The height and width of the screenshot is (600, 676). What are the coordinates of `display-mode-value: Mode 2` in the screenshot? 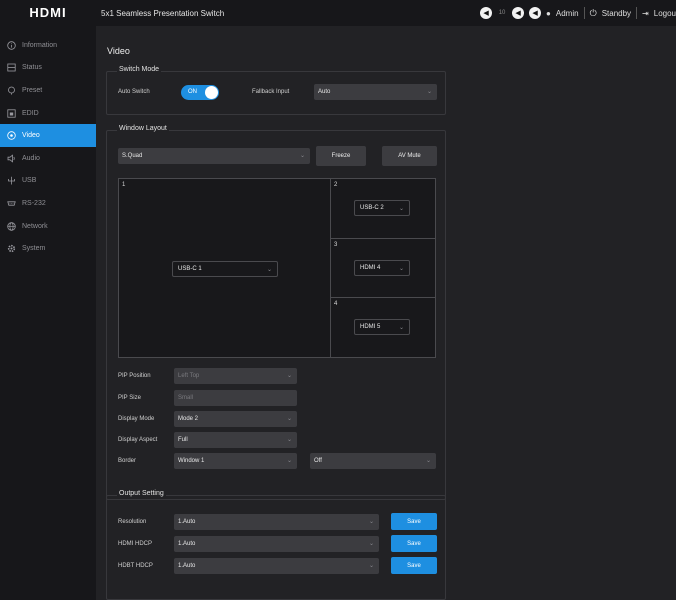 It's located at (188, 419).